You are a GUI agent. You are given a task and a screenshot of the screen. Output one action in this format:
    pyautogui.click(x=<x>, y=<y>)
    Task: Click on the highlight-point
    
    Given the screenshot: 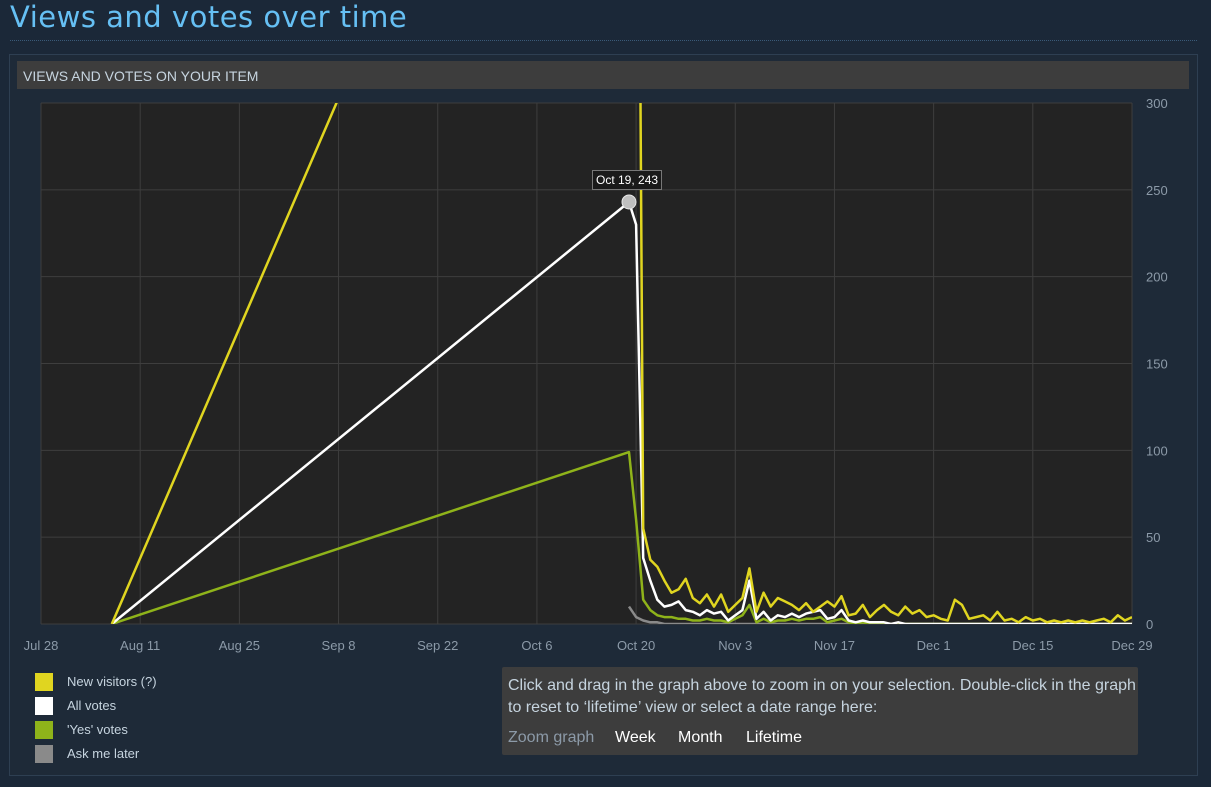 What is the action you would take?
    pyautogui.click(x=629, y=202)
    